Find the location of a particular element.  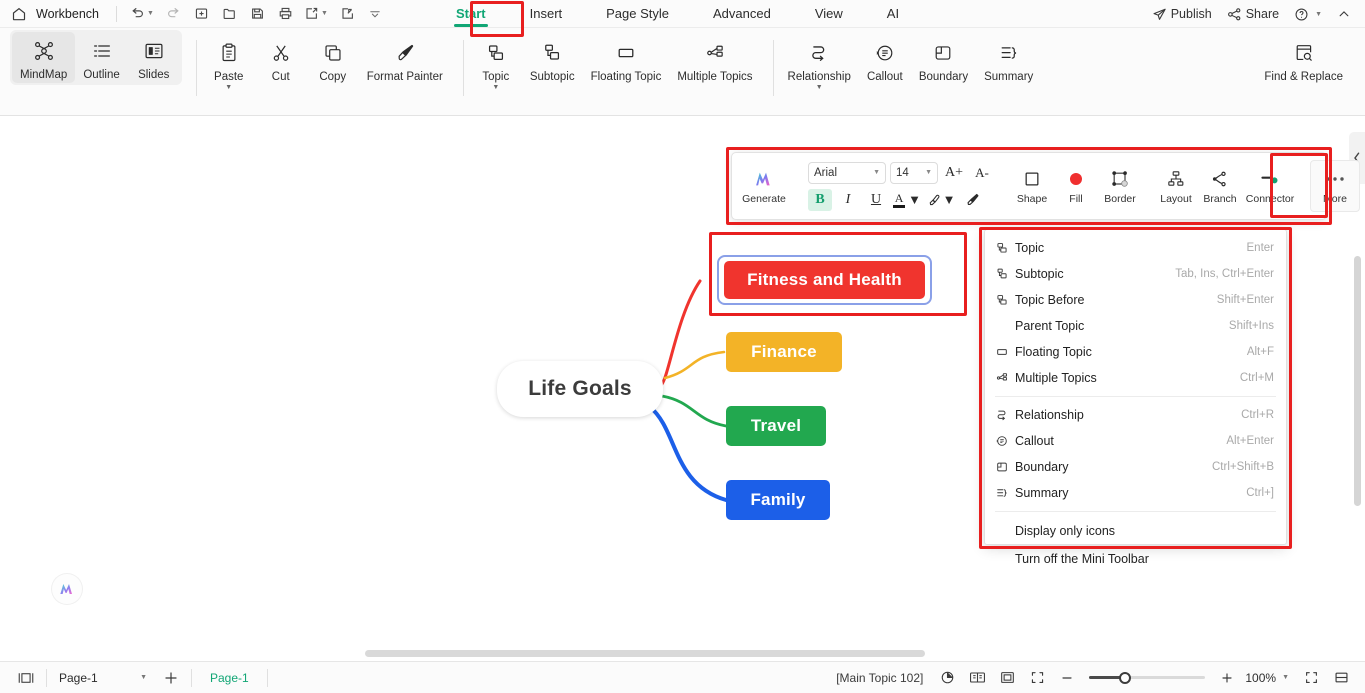

add-page-button is located at coordinates (171, 678).